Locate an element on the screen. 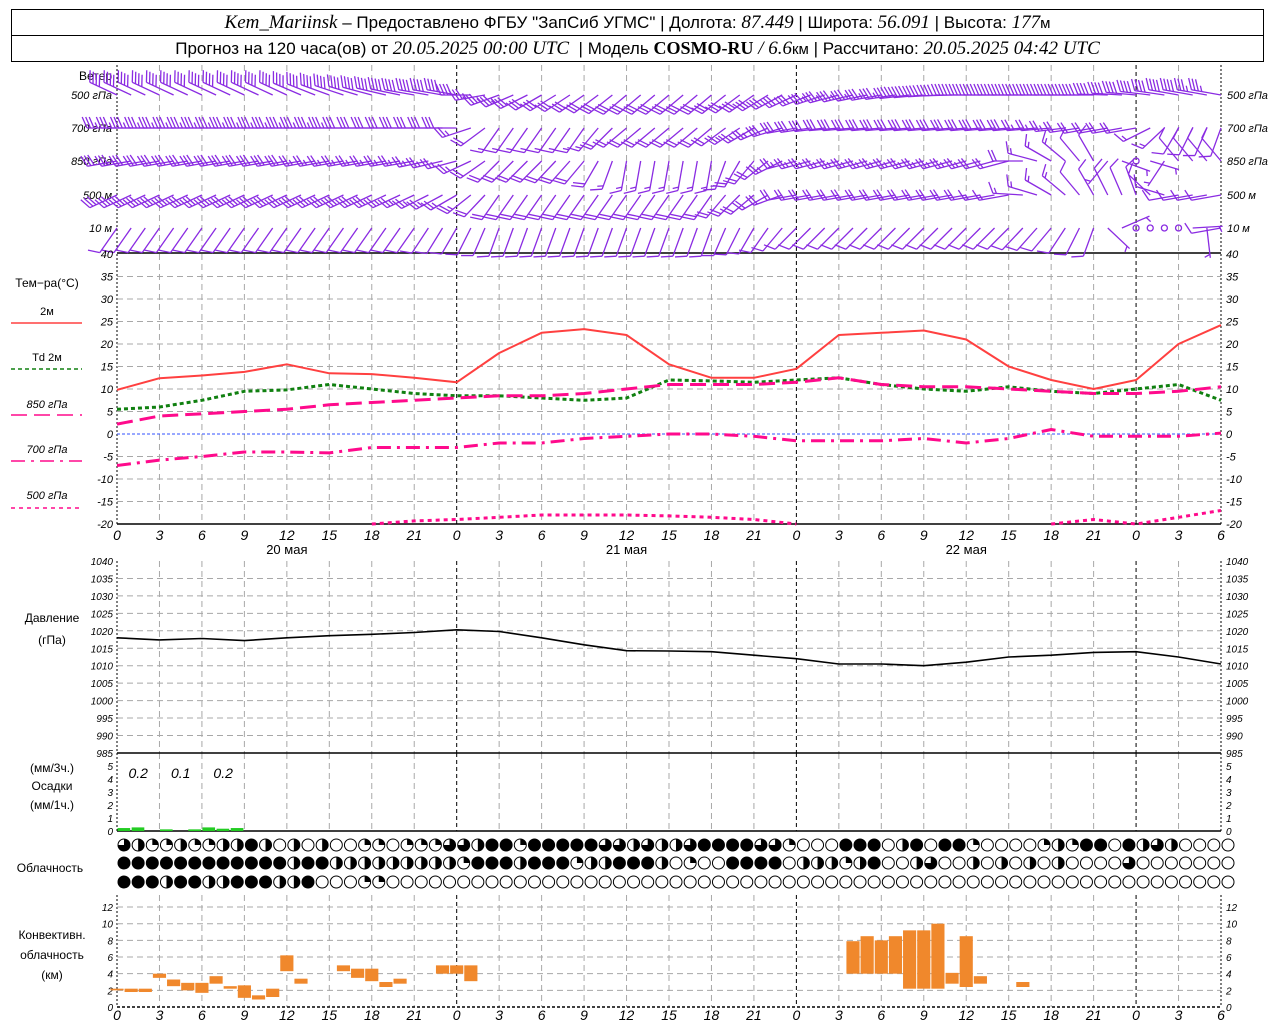 This screenshot has height=1024, width=1280. wind-level-label: 500 гПа is located at coordinates (91, 96).